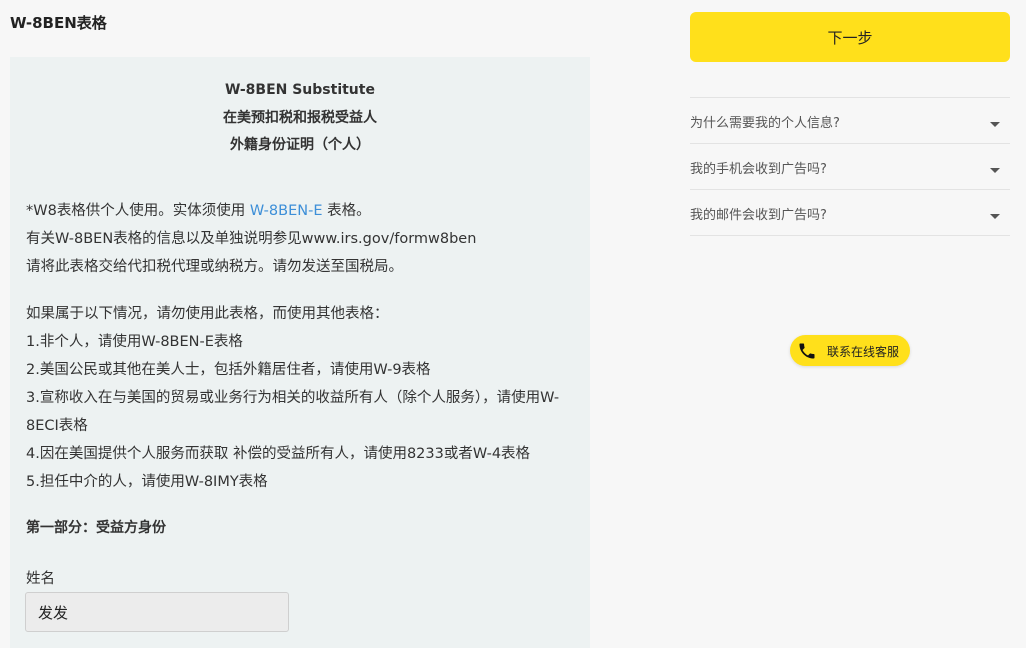 This screenshot has height=648, width=1026. Describe the element at coordinates (157, 612) in the screenshot. I see `name-input` at that location.